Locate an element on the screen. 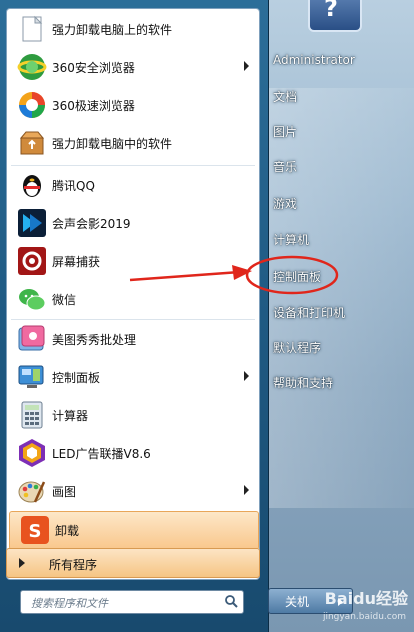 Image resolution: width=414 pixels, height=632 pixels. document-icon is located at coordinates (32, 28).